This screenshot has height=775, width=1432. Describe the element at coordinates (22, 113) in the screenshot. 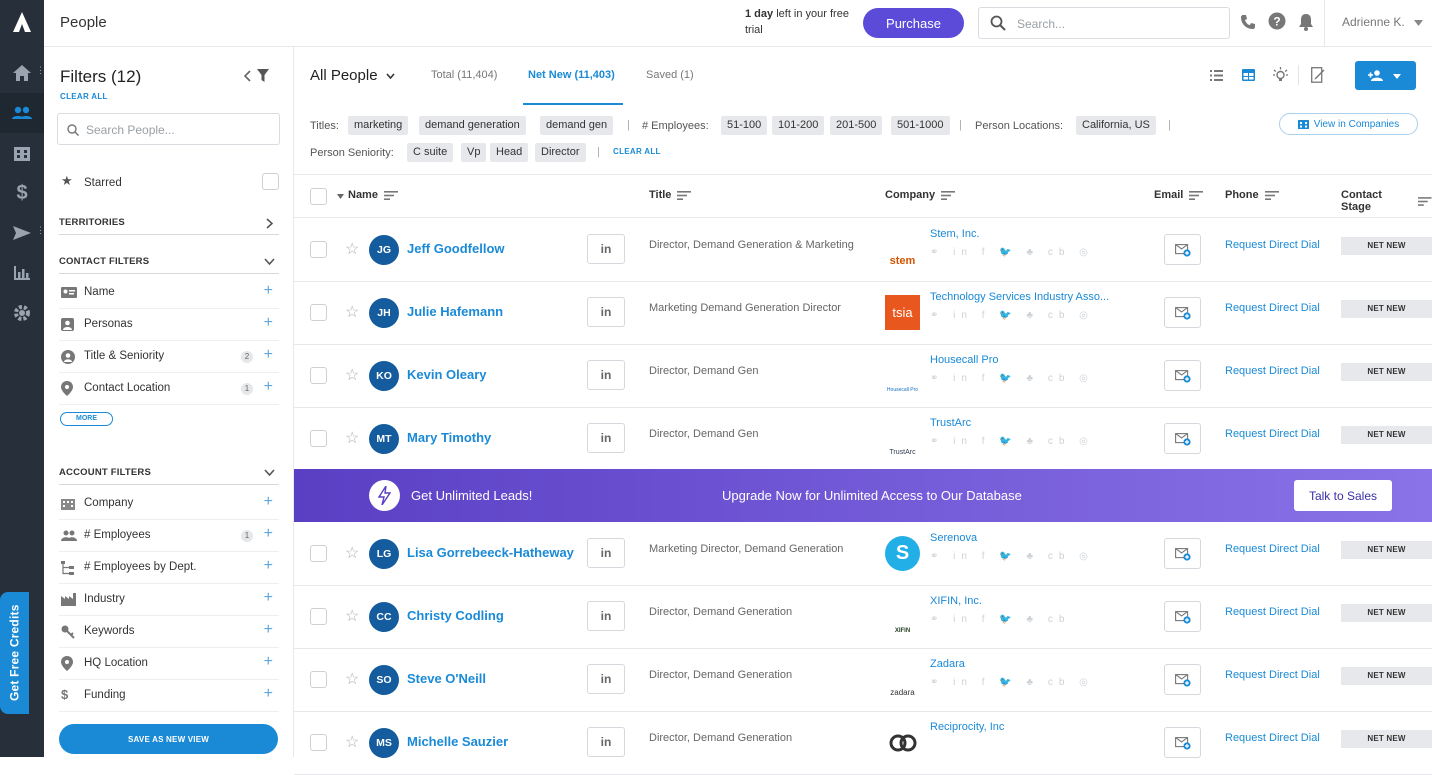

I see `people-icon` at that location.